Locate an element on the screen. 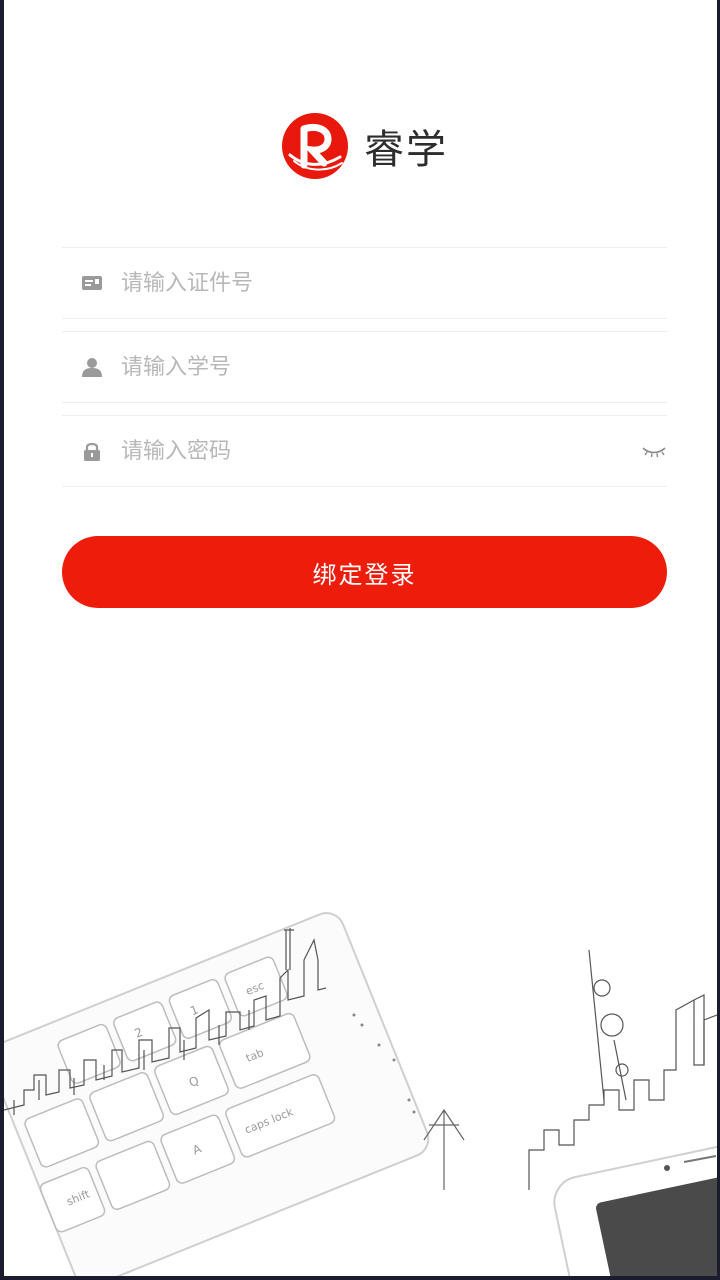  password-input is located at coordinates (394, 451).